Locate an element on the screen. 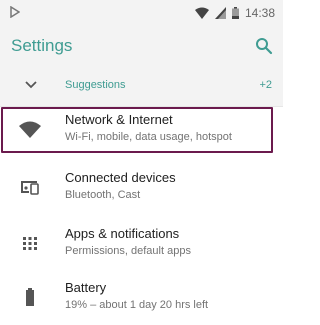 The height and width of the screenshot is (325, 320). settings-item-subtitle: 19% – about 1 day 20 hrs left is located at coordinates (137, 305).